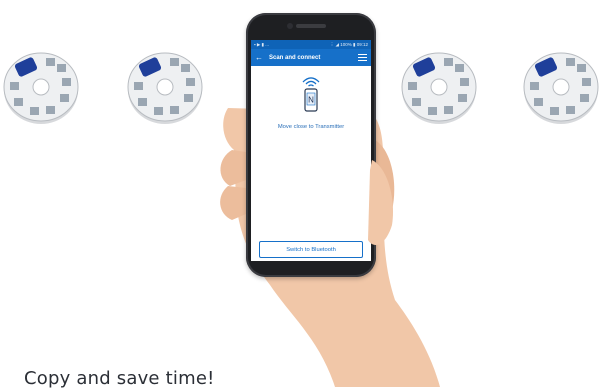  I want to click on nfc-phone-icon: N, so click(311, 94).